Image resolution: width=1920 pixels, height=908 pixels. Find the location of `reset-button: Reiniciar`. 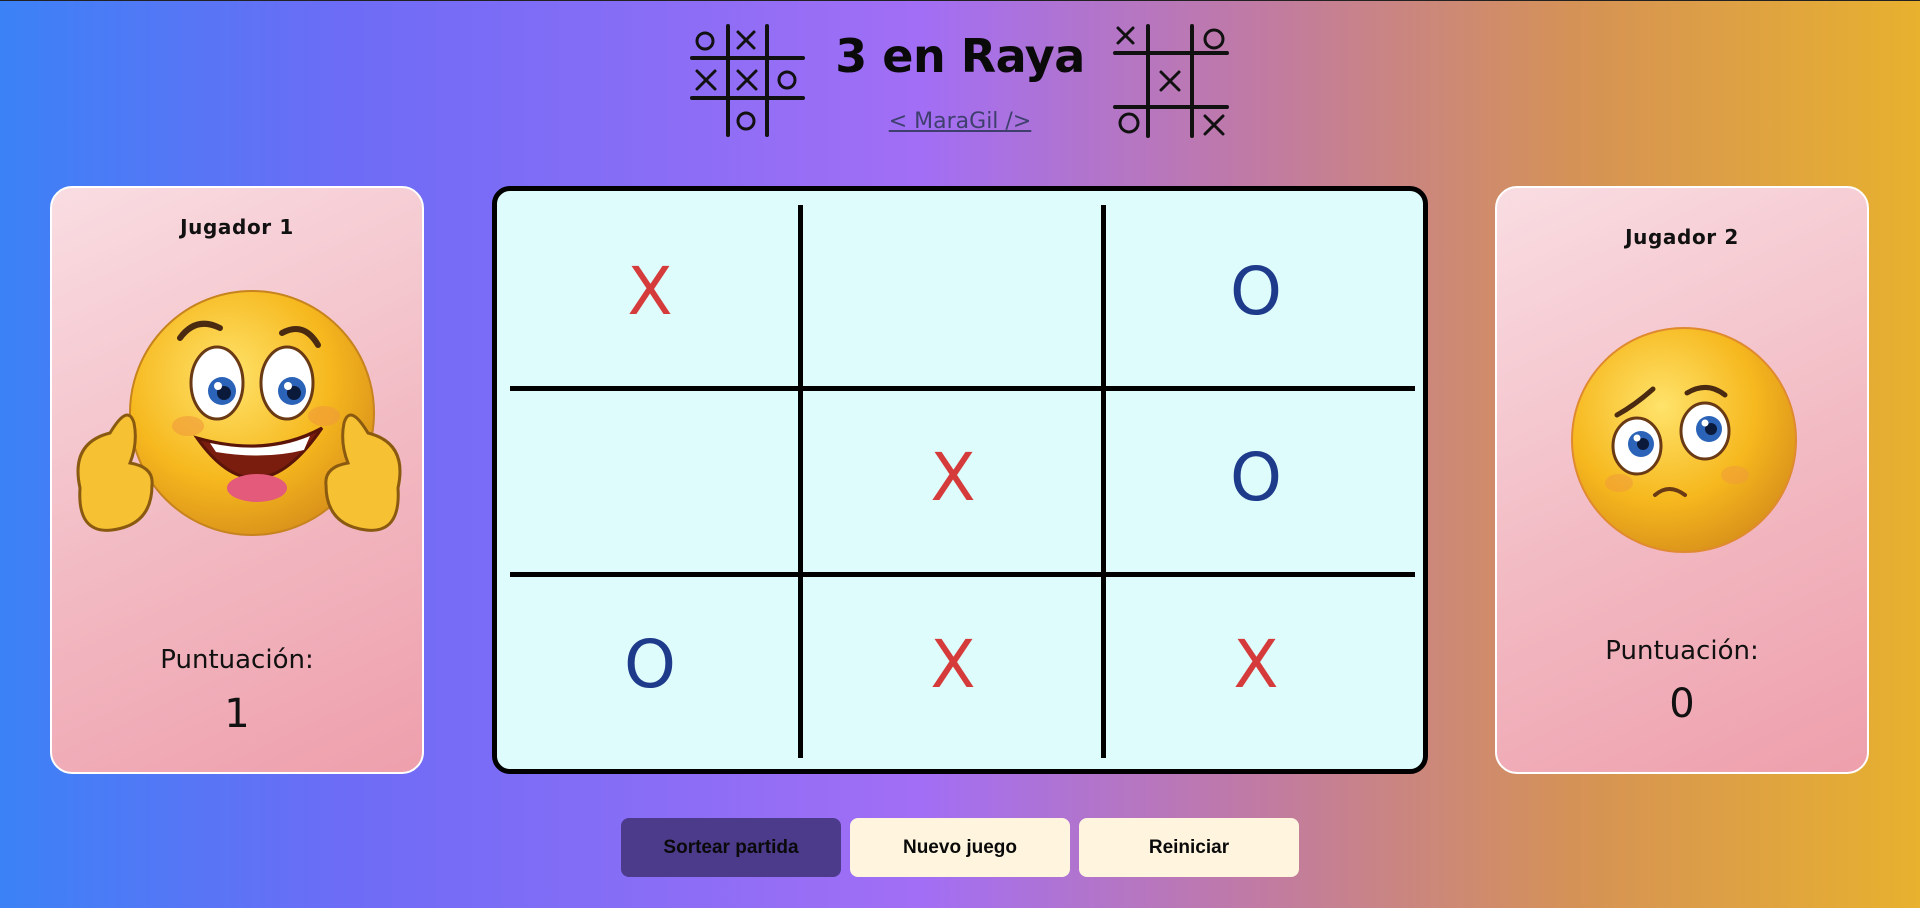

reset-button: Reiniciar is located at coordinates (1189, 847).